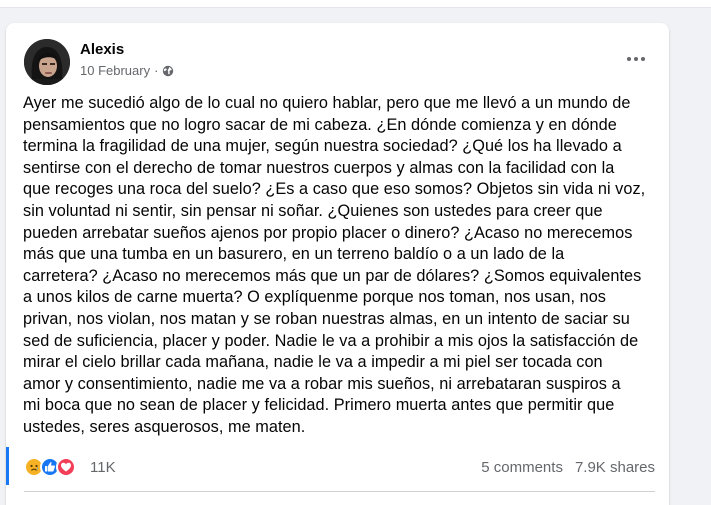 The height and width of the screenshot is (505, 711). I want to click on post-header: Alexis 10 February ·, so click(339, 63).